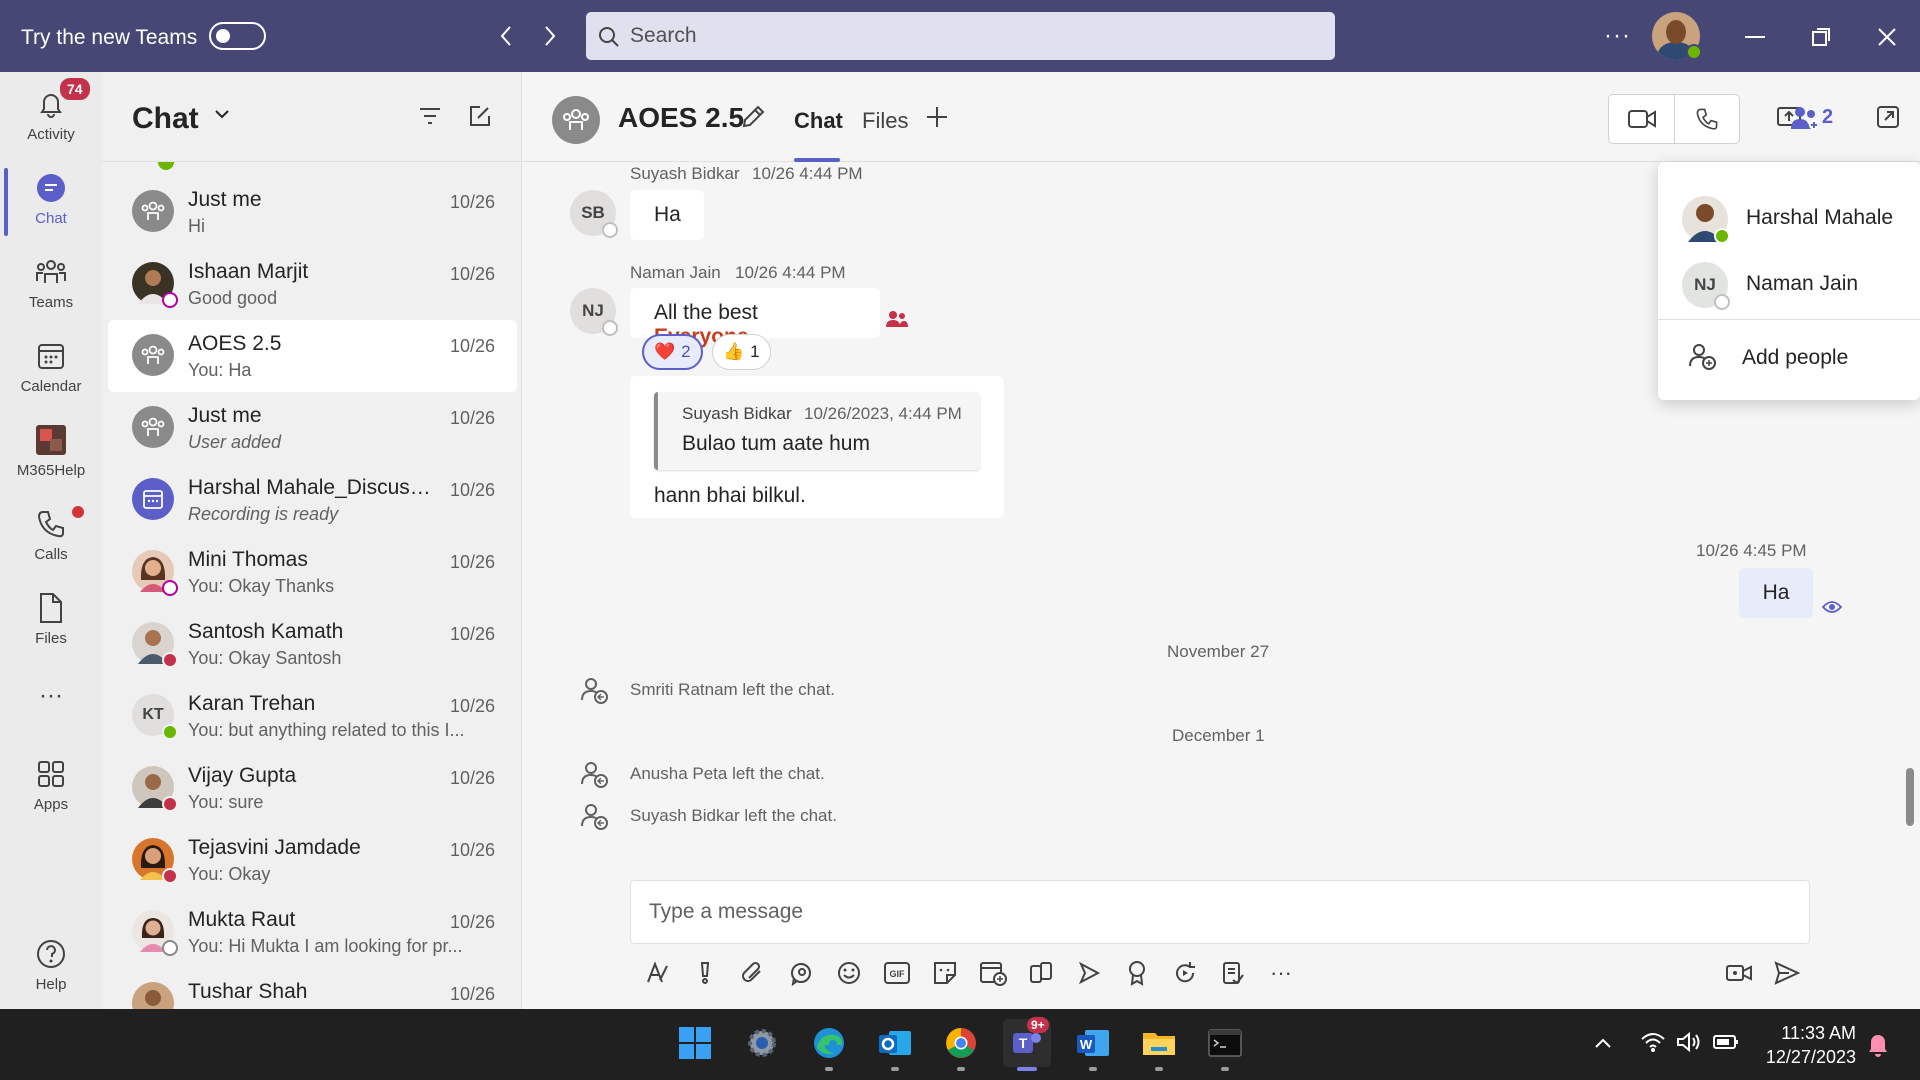 Image resolution: width=1920 pixels, height=1080 pixels. Describe the element at coordinates (1821, 37) in the screenshot. I see `restore-icon` at that location.